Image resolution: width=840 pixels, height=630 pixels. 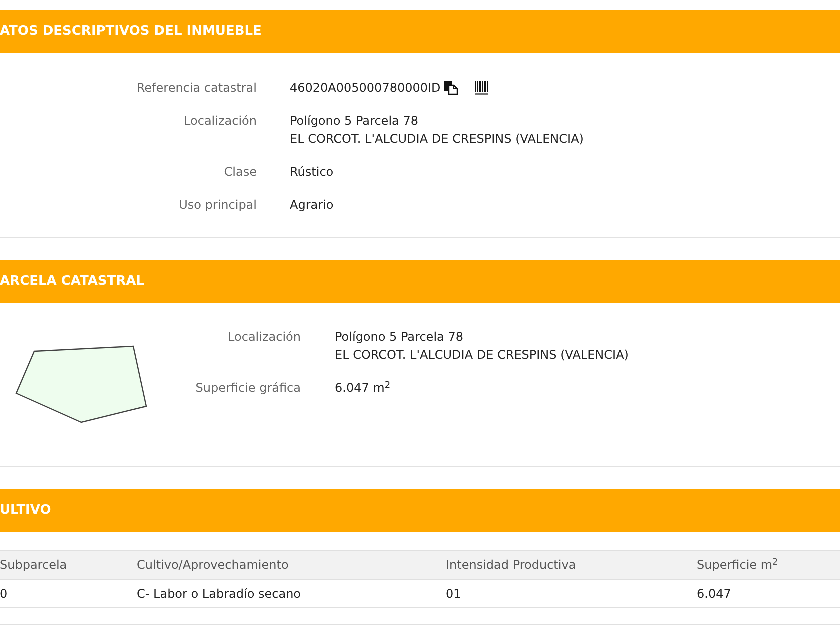 What do you see at coordinates (481, 88) in the screenshot?
I see `barcode-icon` at bounding box center [481, 88].